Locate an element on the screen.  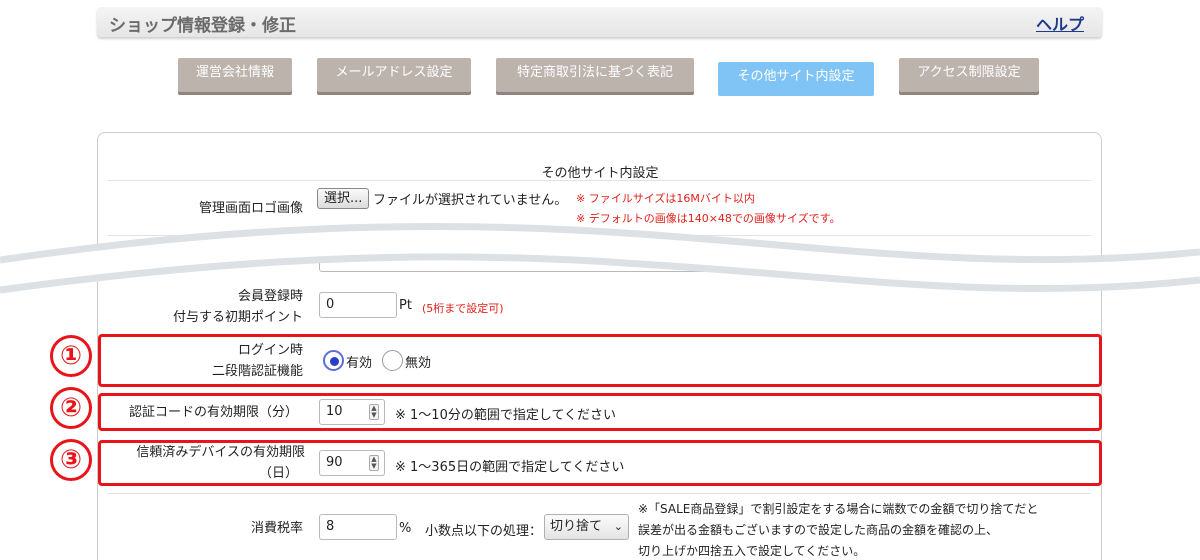
device-expiry-note: ※ 1～365日の範囲で指定してください is located at coordinates (510, 467).